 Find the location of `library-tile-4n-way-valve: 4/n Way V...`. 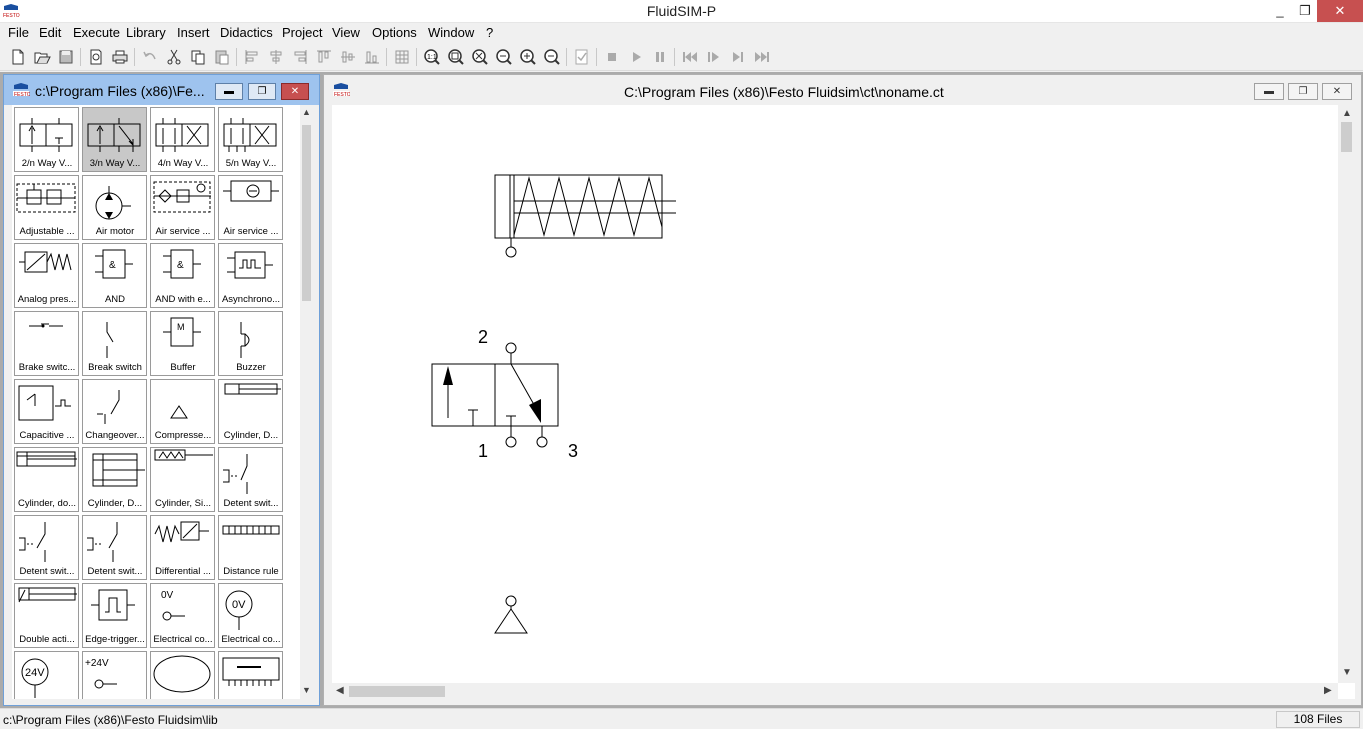

library-tile-4n-way-valve: 4/n Way V... is located at coordinates (182, 139).